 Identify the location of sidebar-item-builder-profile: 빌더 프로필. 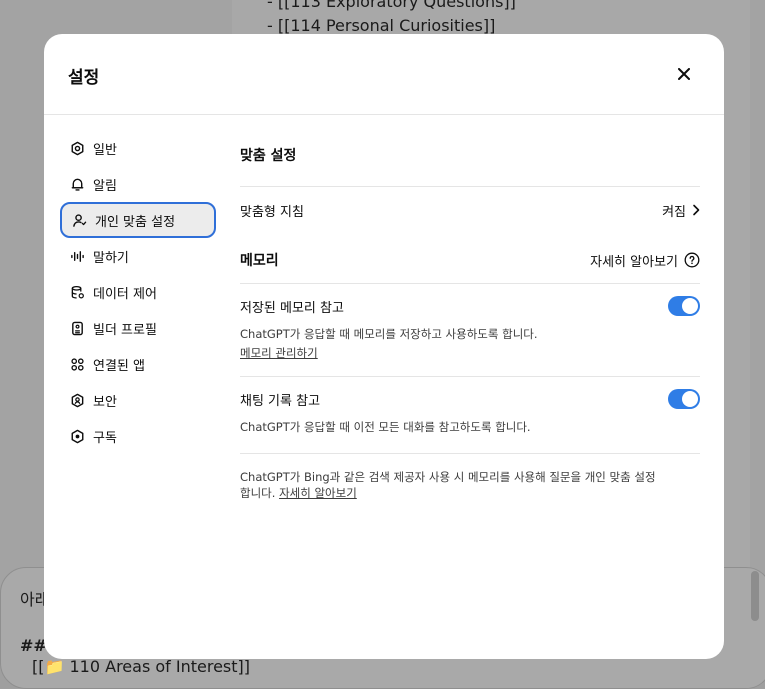
(138, 328).